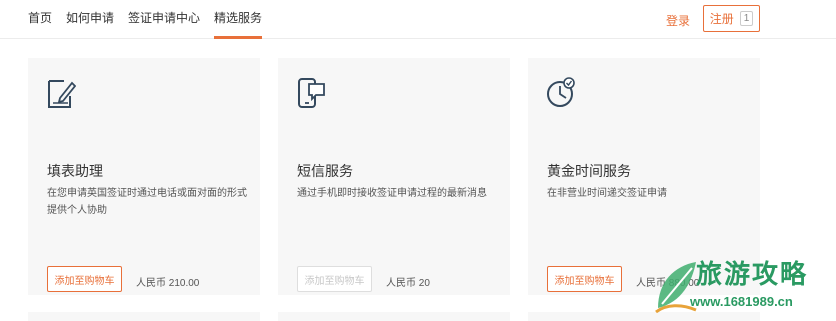 This screenshot has width=836, height=321. Describe the element at coordinates (311, 93) in the screenshot. I see `phone-message-icon` at that location.